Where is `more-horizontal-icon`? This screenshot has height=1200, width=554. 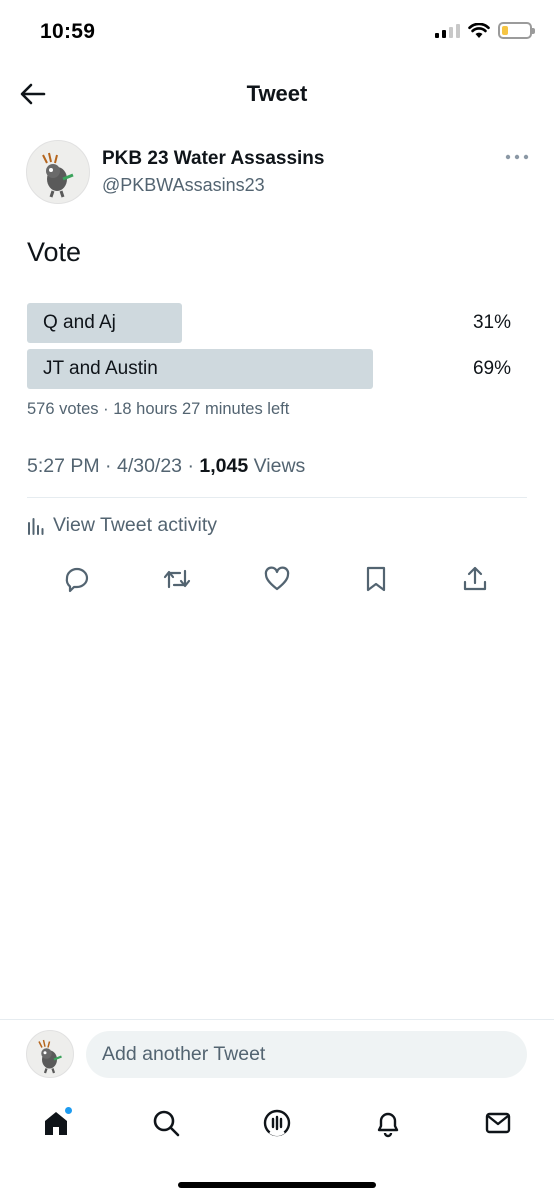
more-horizontal-icon is located at coordinates (517, 157).